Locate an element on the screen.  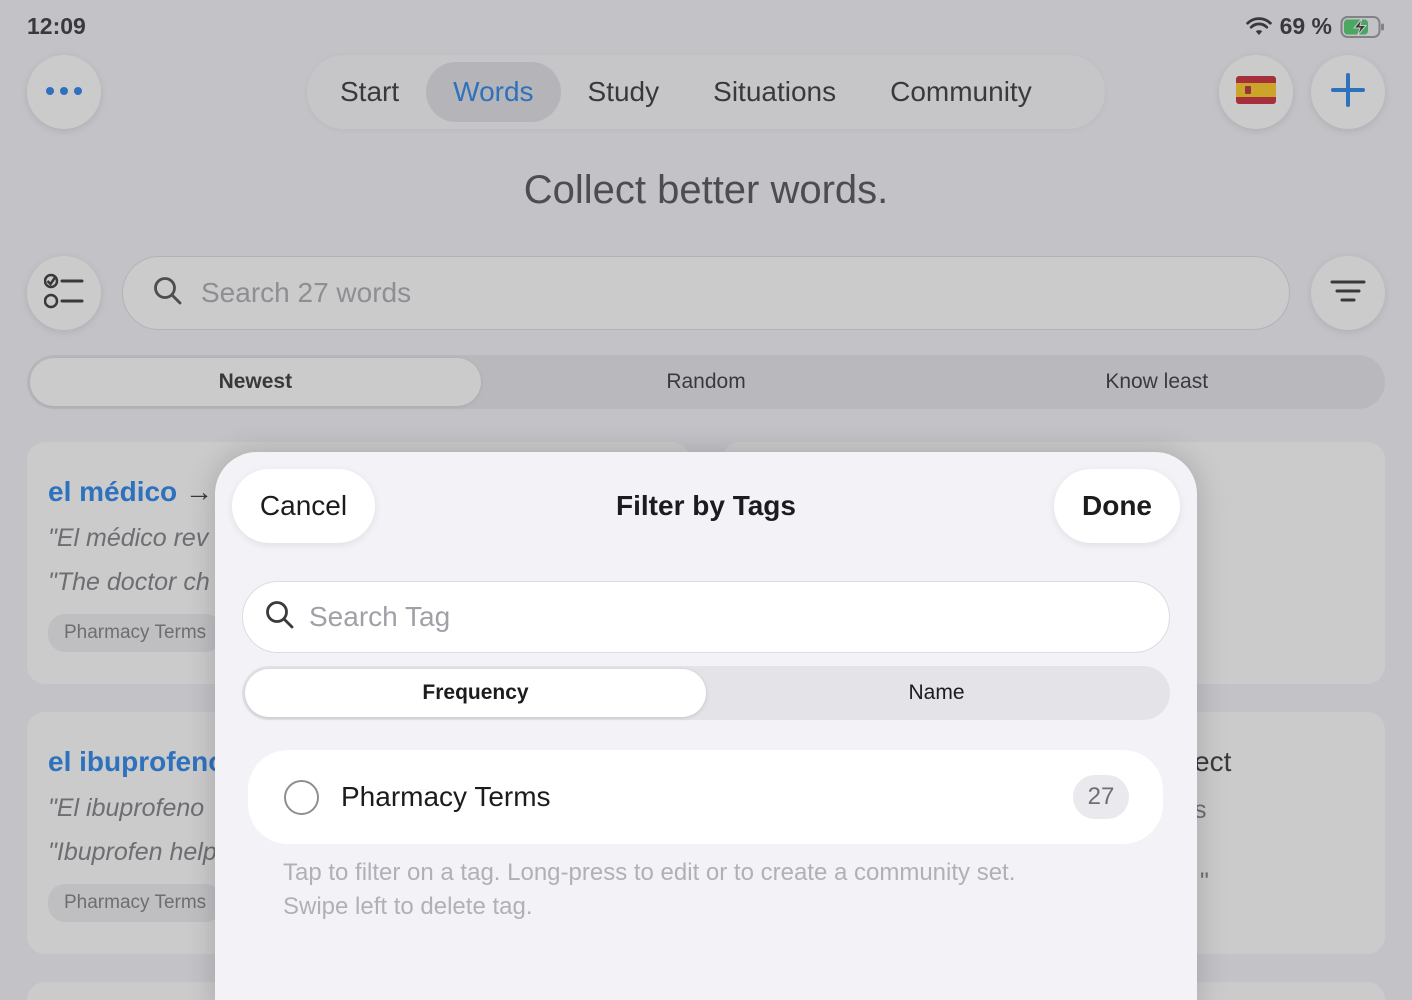
tag-search-placeholder: Search Tag is located at coordinates (380, 616).